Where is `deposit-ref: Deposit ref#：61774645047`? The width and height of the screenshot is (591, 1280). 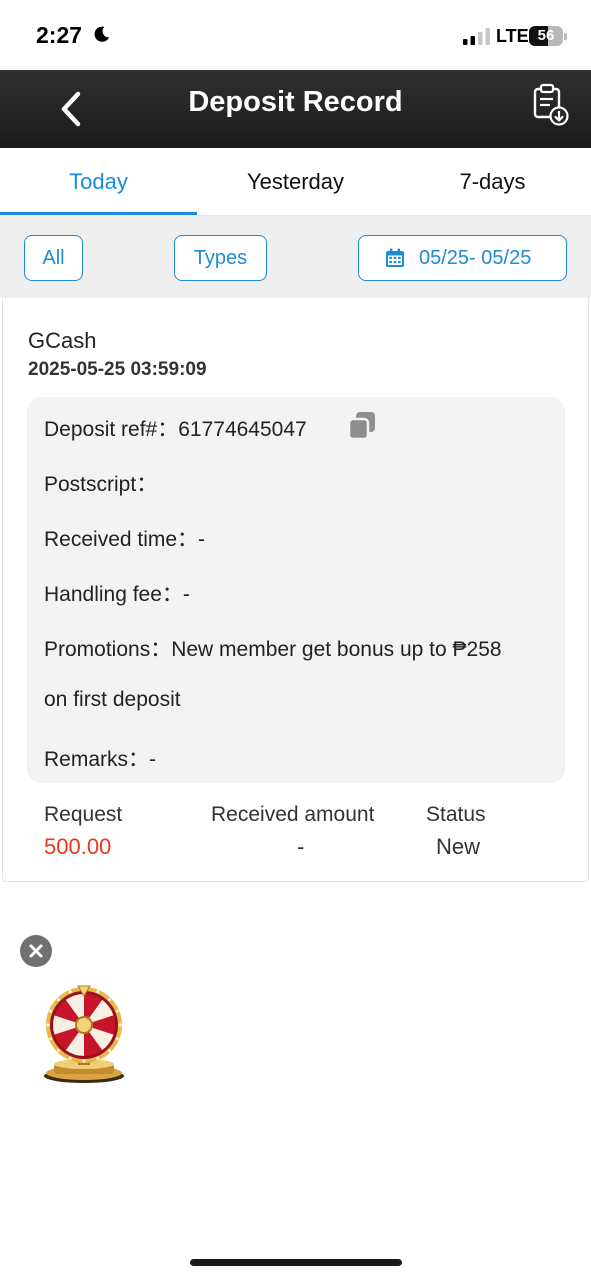
deposit-ref: Deposit ref#：61774645047 is located at coordinates (175, 429).